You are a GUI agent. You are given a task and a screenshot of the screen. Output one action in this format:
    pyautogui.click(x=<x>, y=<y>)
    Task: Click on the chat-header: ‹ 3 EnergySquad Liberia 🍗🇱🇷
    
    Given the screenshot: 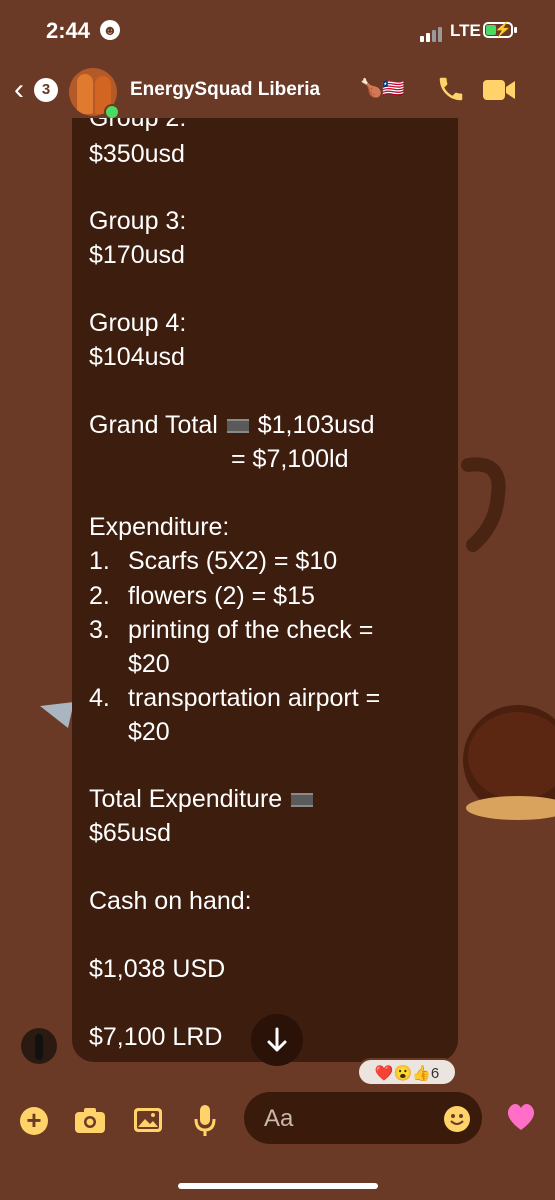 What is the action you would take?
    pyautogui.click(x=277, y=90)
    